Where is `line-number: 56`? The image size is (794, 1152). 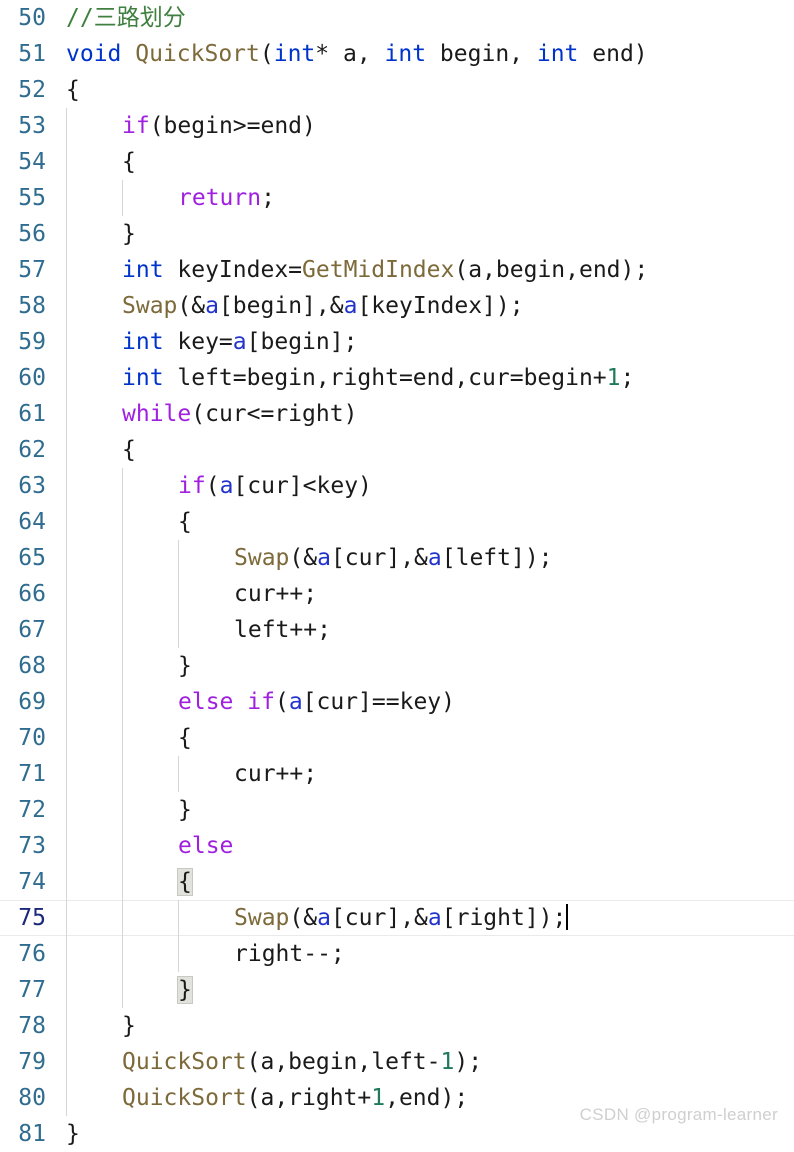 line-number: 56 is located at coordinates (32, 234).